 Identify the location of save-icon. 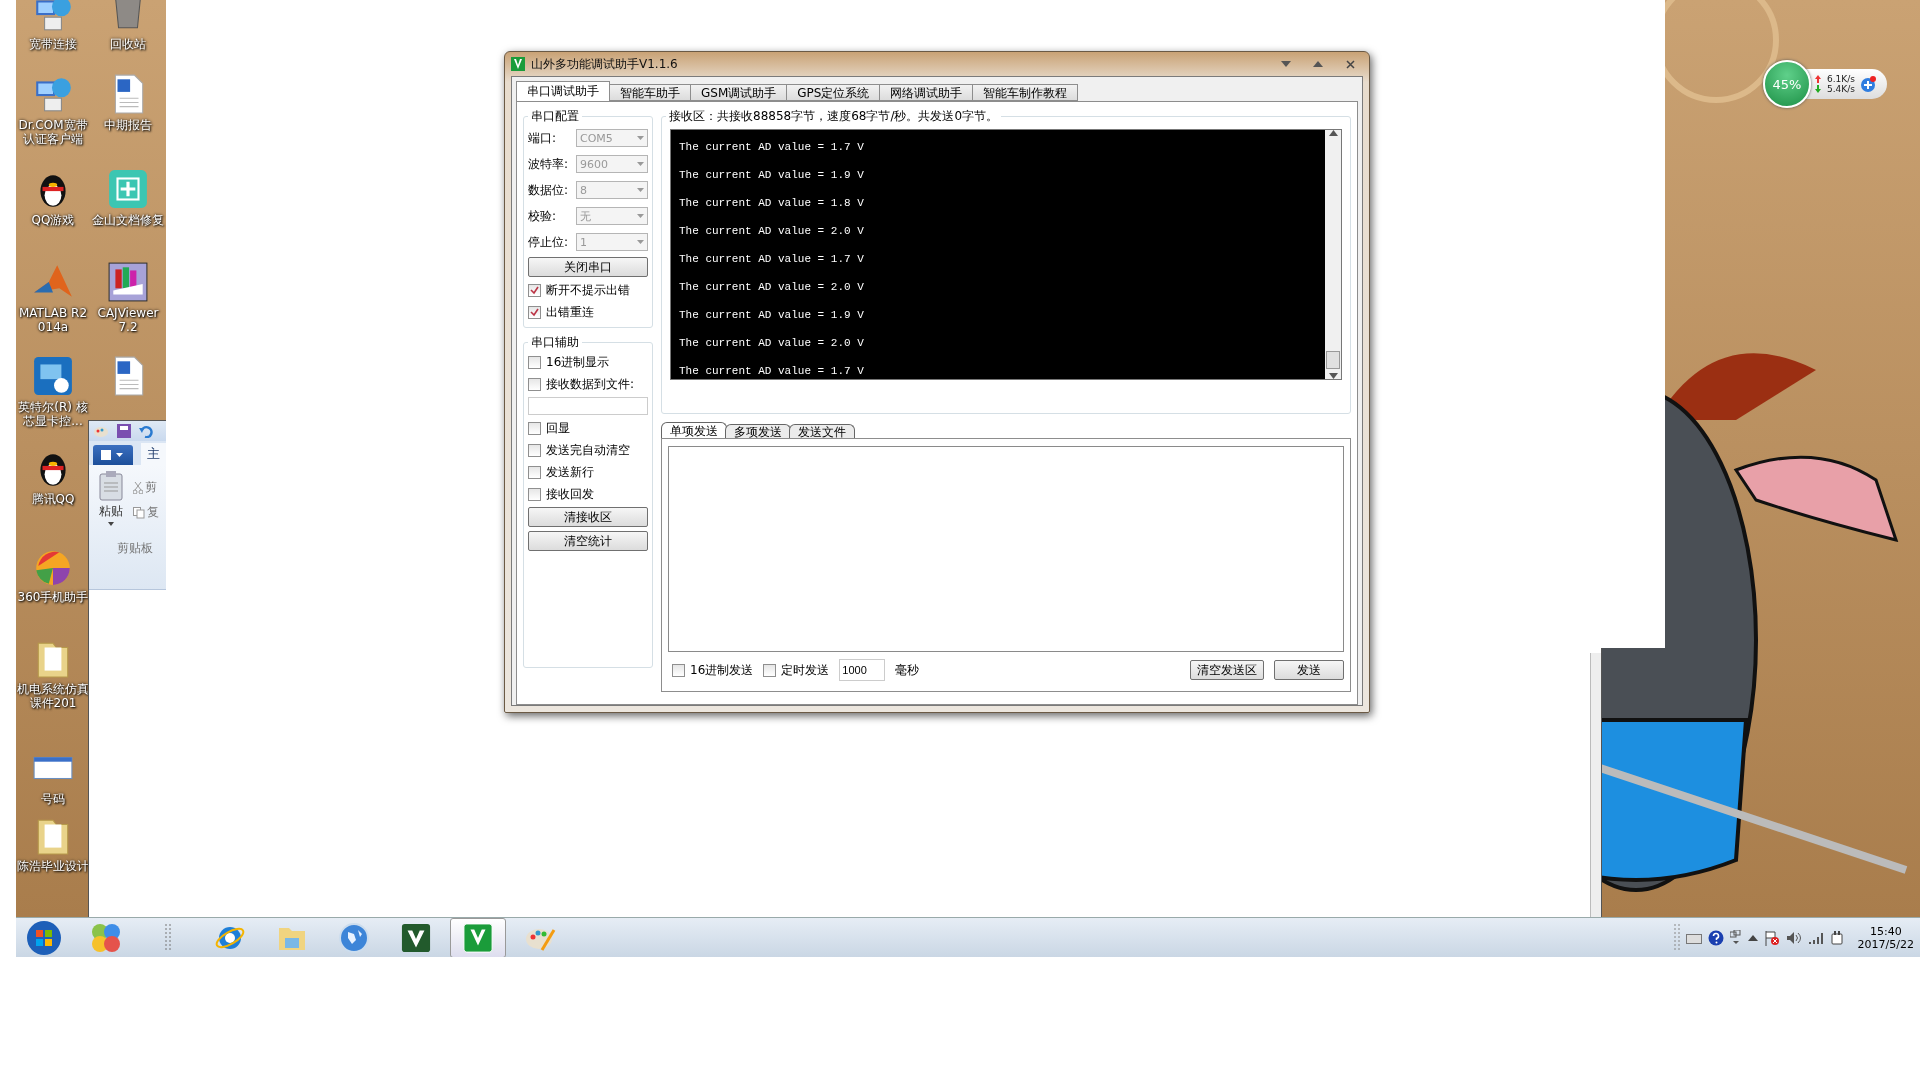
(124, 431).